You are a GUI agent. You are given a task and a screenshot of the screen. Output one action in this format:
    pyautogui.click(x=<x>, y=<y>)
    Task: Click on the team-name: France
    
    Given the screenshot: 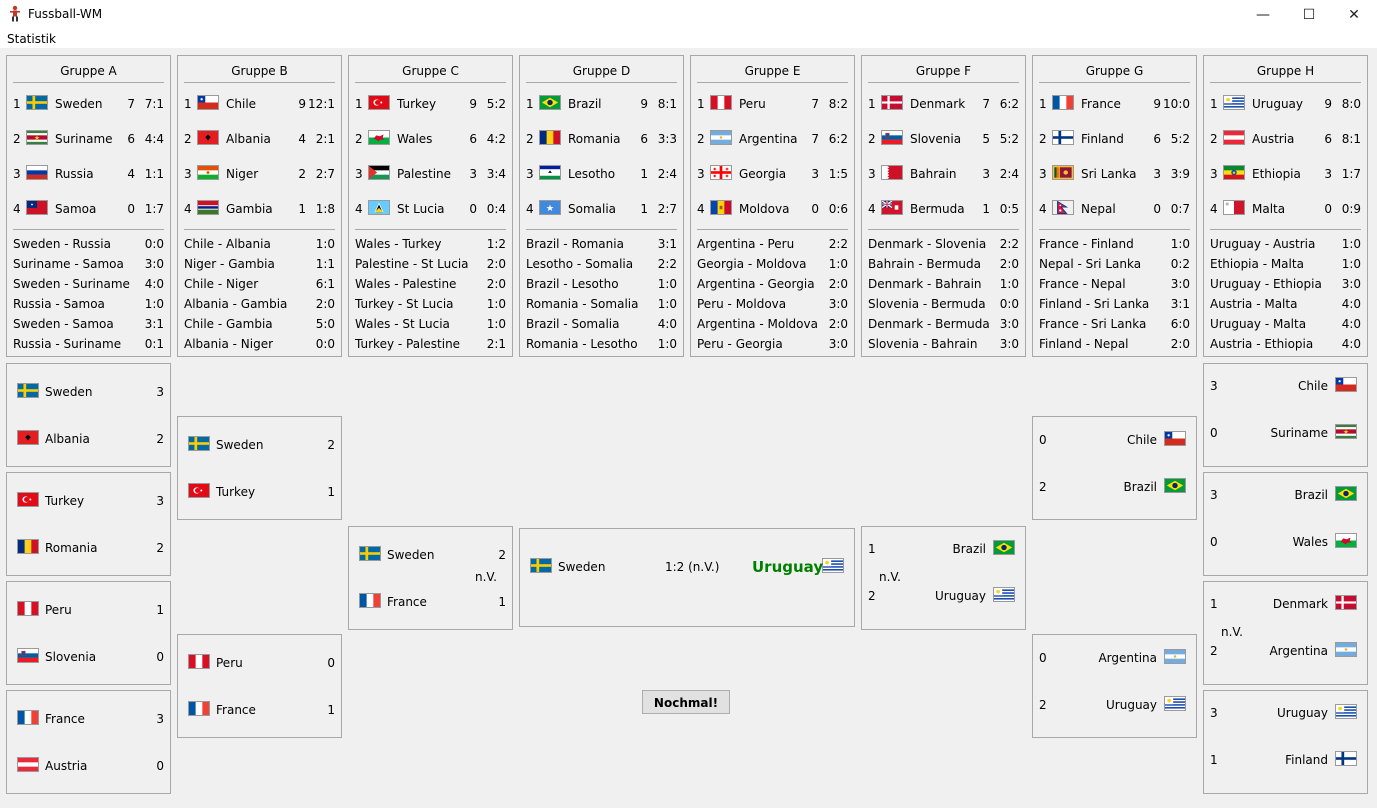 What is the action you would take?
    pyautogui.click(x=65, y=719)
    